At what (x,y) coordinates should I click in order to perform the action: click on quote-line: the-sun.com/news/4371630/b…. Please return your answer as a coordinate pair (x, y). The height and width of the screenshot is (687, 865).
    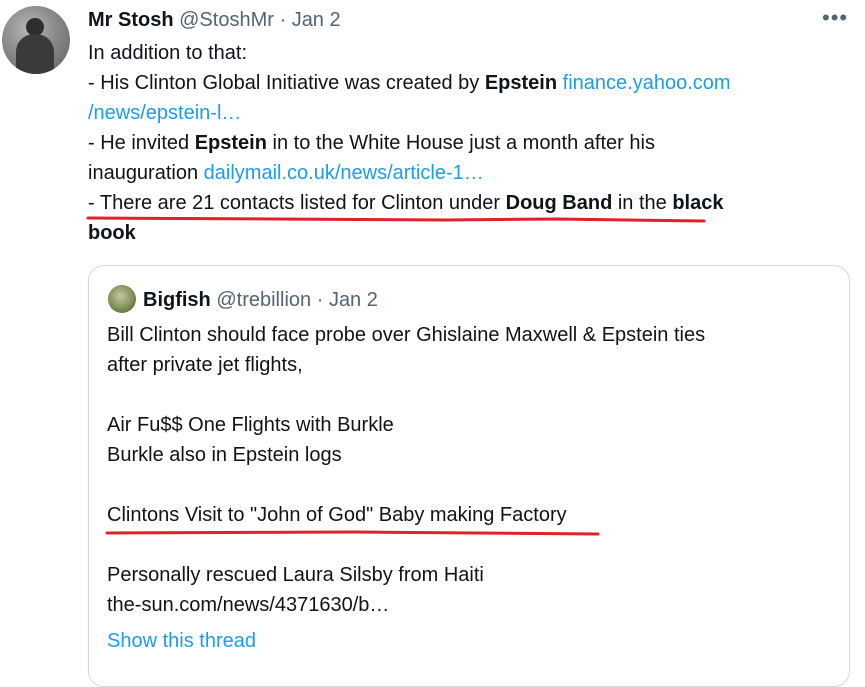
    Looking at the image, I should click on (248, 605).